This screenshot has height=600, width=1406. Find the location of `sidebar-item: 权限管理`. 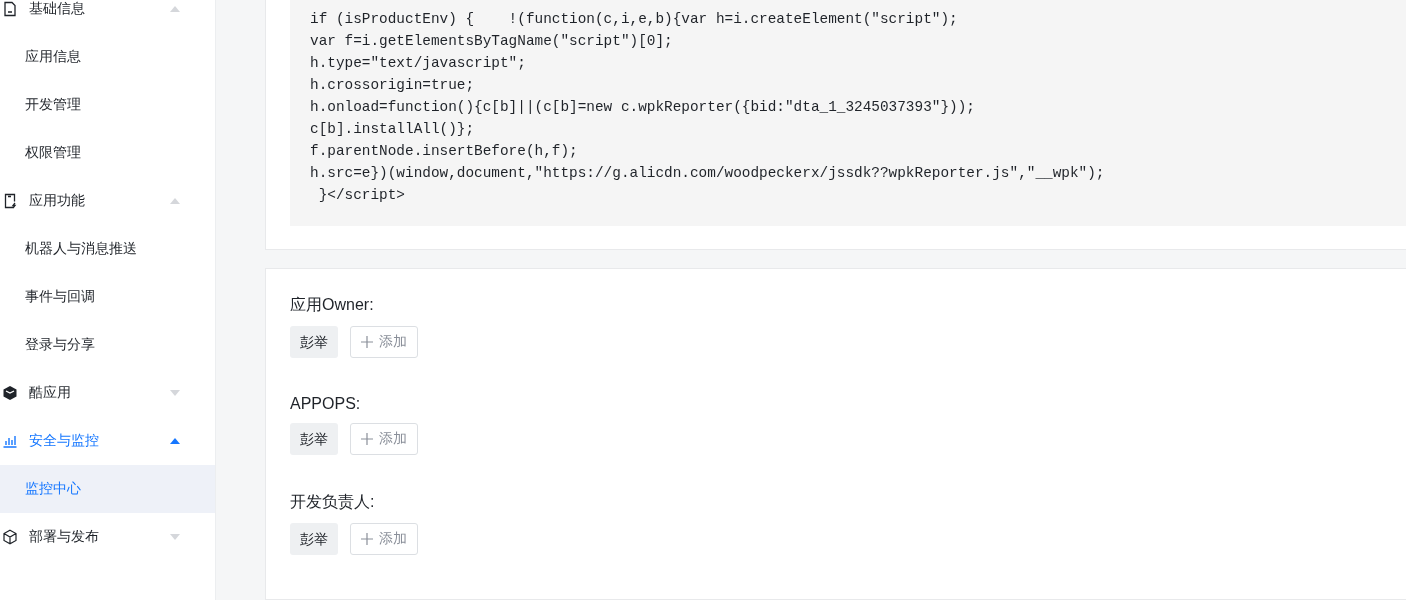

sidebar-item: 权限管理 is located at coordinates (107, 153).